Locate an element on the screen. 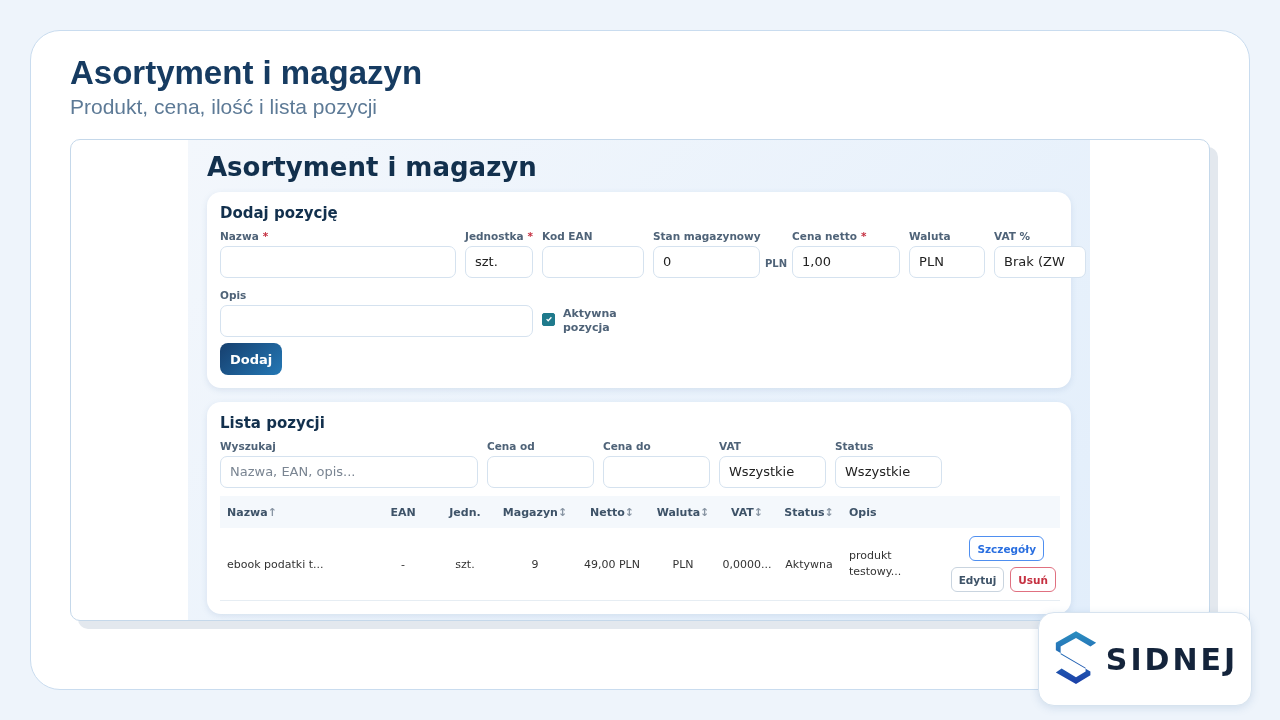 The image size is (1280, 720). panel-title: Dodaj pozycję is located at coordinates (279, 213).